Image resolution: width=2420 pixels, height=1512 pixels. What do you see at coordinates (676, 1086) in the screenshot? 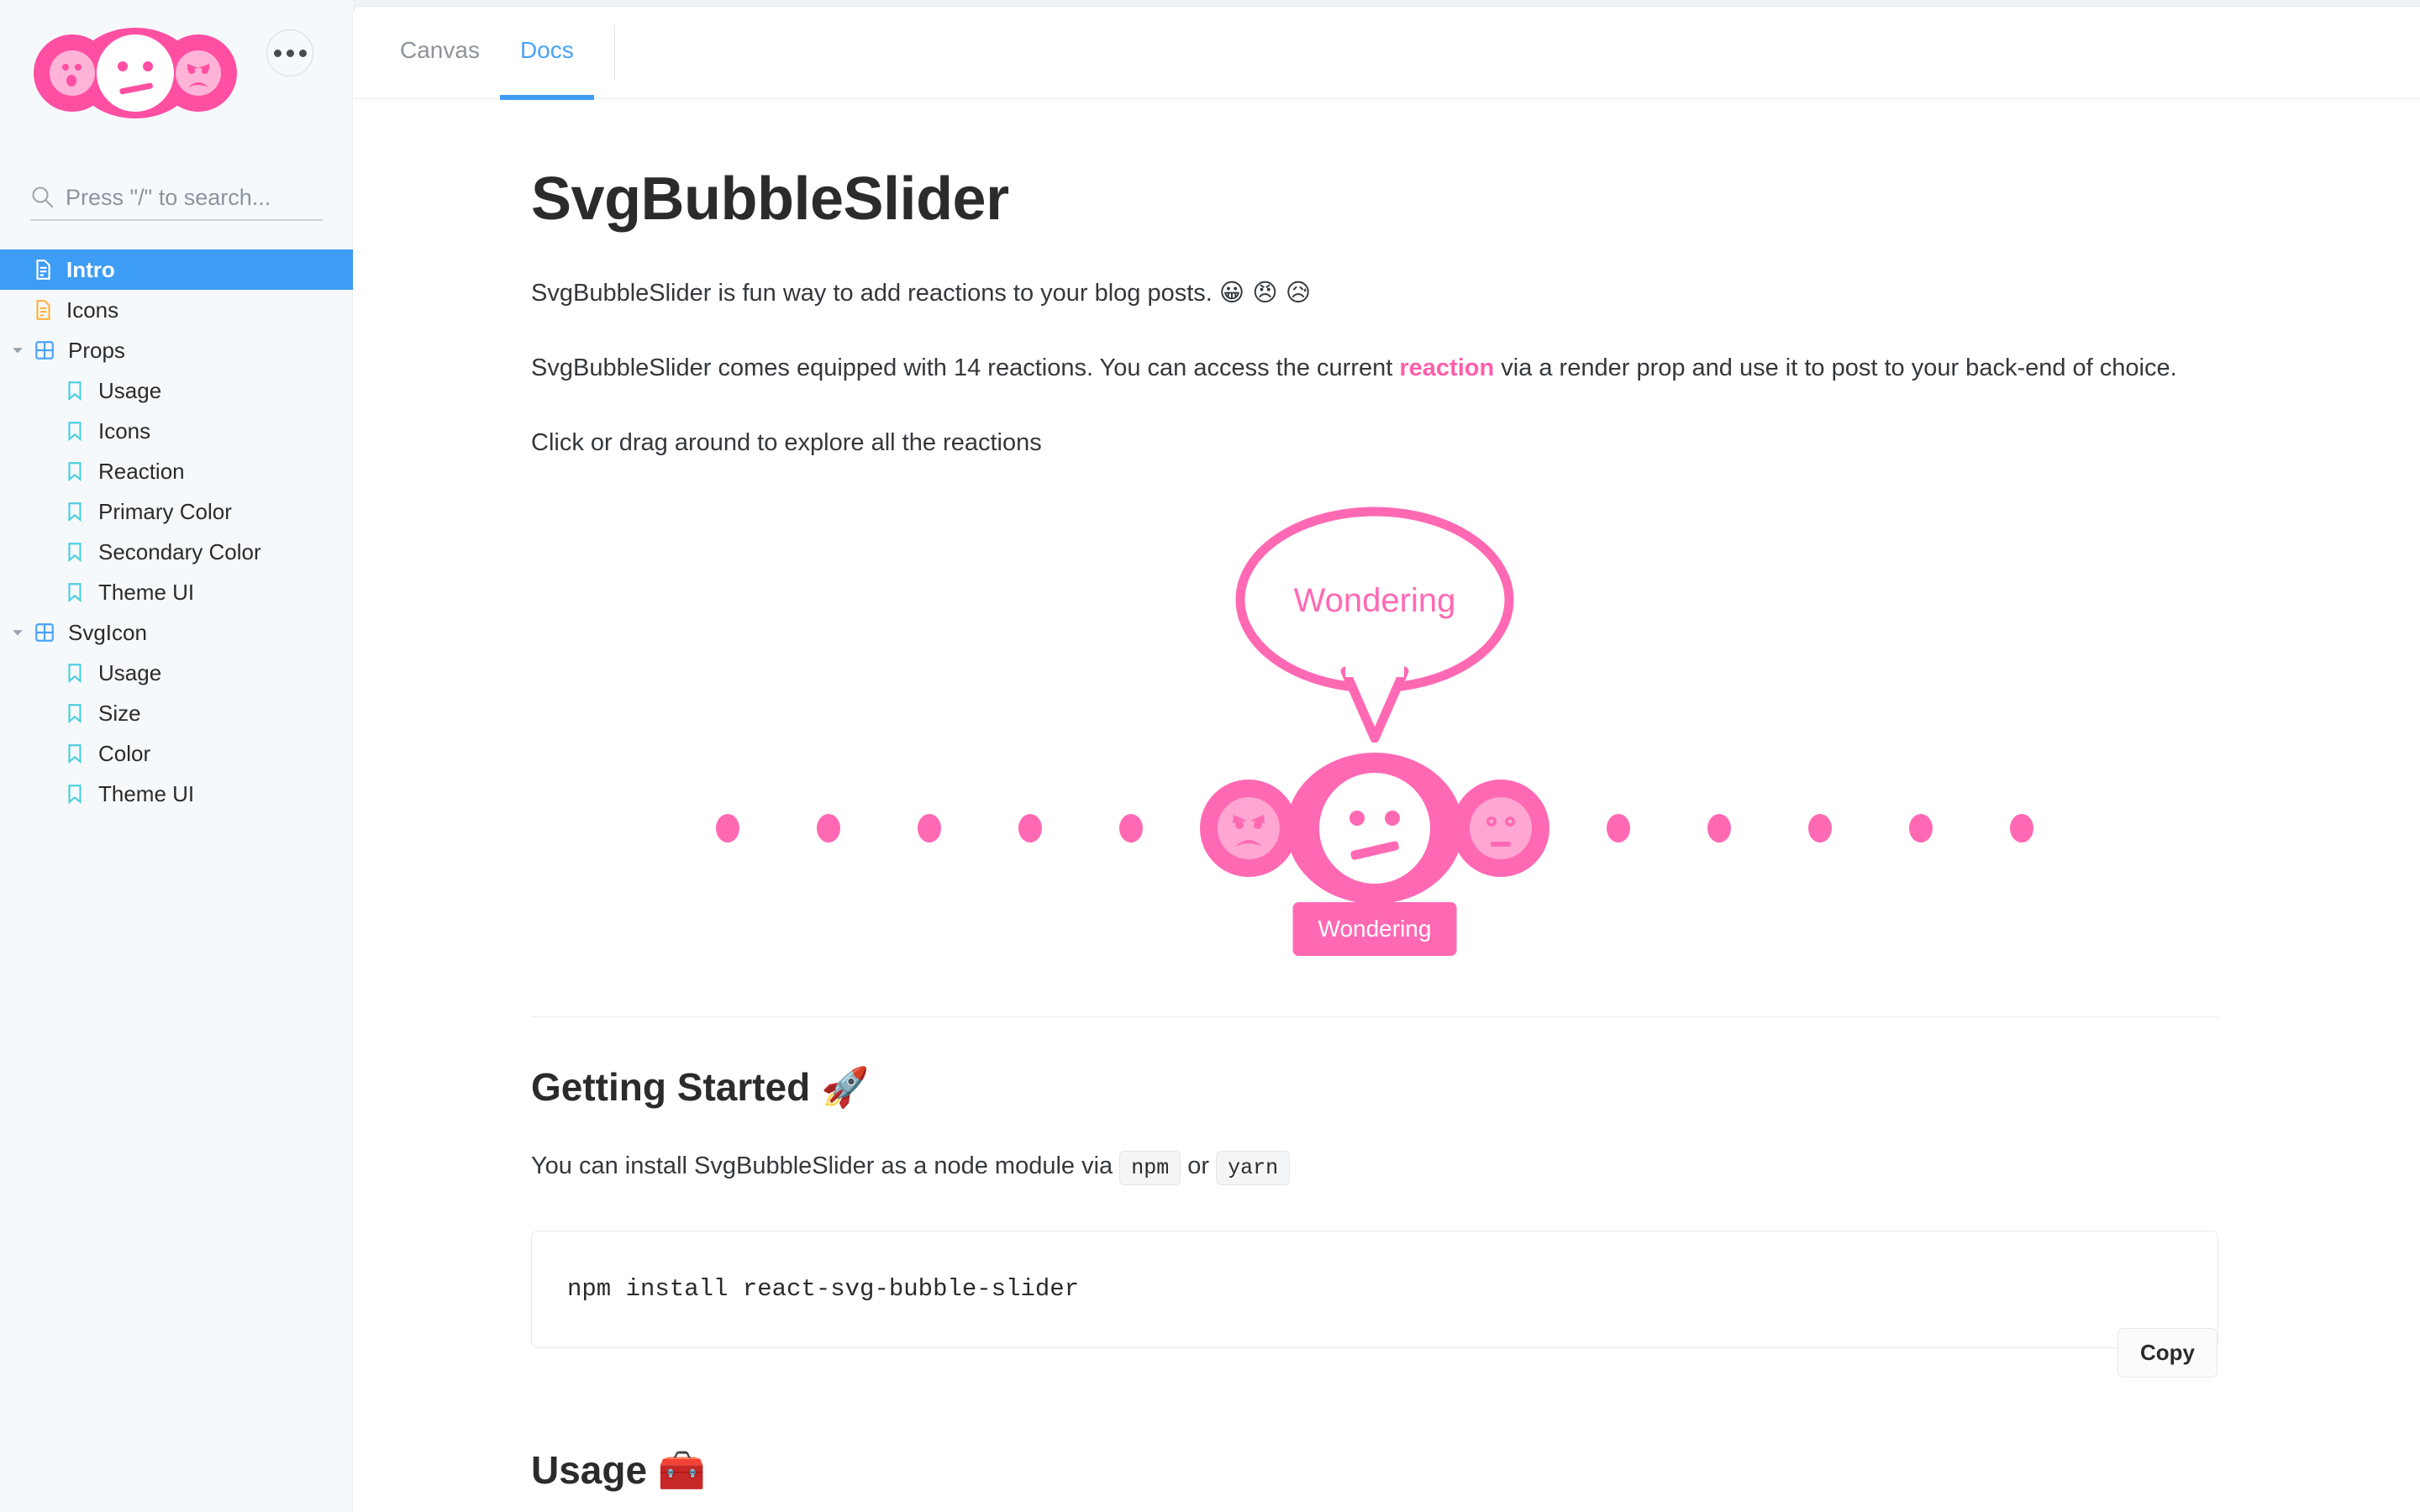
I see `getting-started-text: Getting Started` at bounding box center [676, 1086].